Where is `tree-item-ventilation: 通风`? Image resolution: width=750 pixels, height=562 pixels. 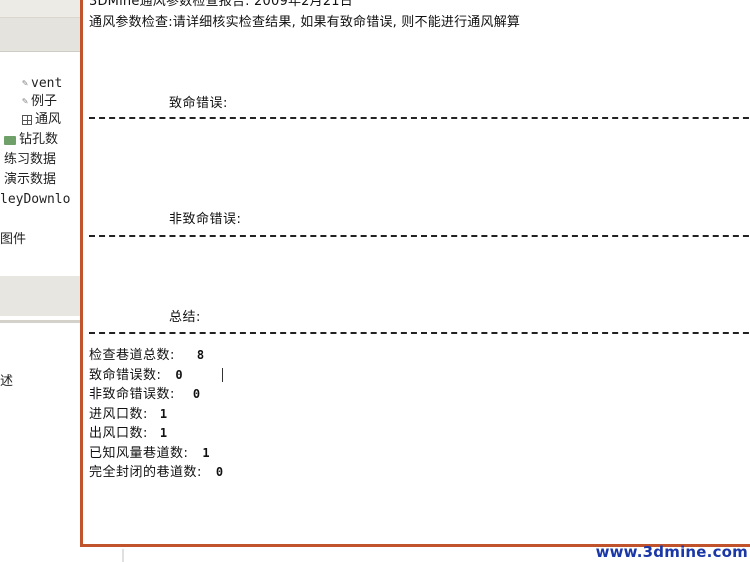
tree-item-ventilation: 通风 is located at coordinates (41, 120).